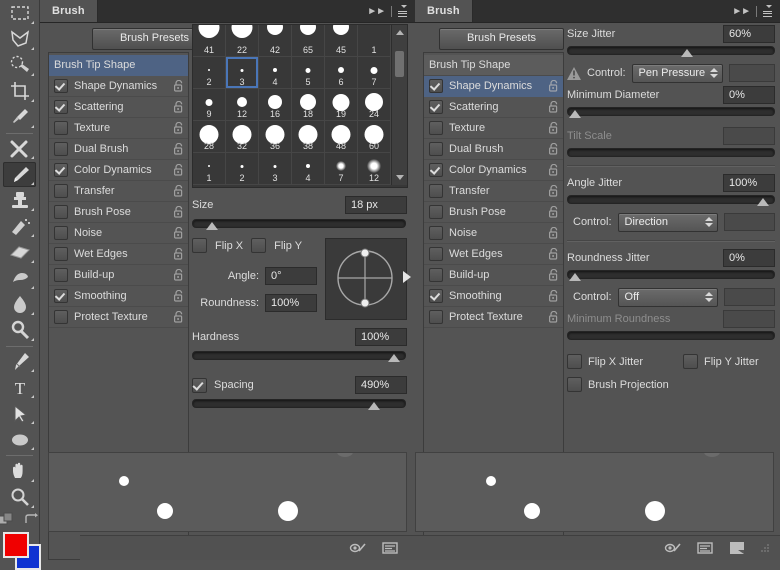 This screenshot has width=780, height=570. What do you see at coordinates (118, 296) in the screenshot?
I see `left-option-smoothing: Smoothing` at bounding box center [118, 296].